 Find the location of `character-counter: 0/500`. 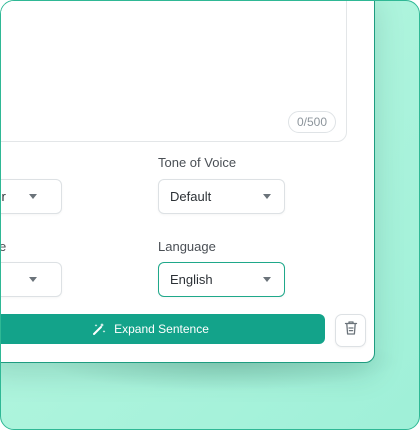

character-counter: 0/500 is located at coordinates (311, 122).